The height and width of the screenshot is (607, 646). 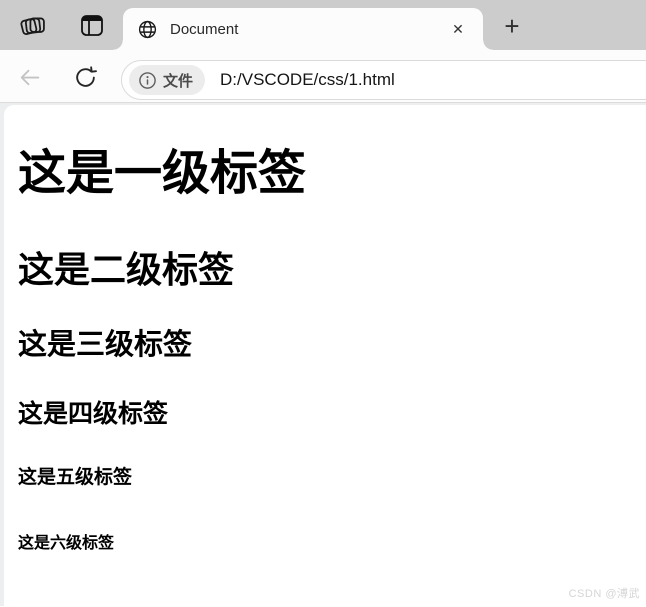 What do you see at coordinates (512, 26) in the screenshot?
I see `new-tab-button: +` at bounding box center [512, 26].